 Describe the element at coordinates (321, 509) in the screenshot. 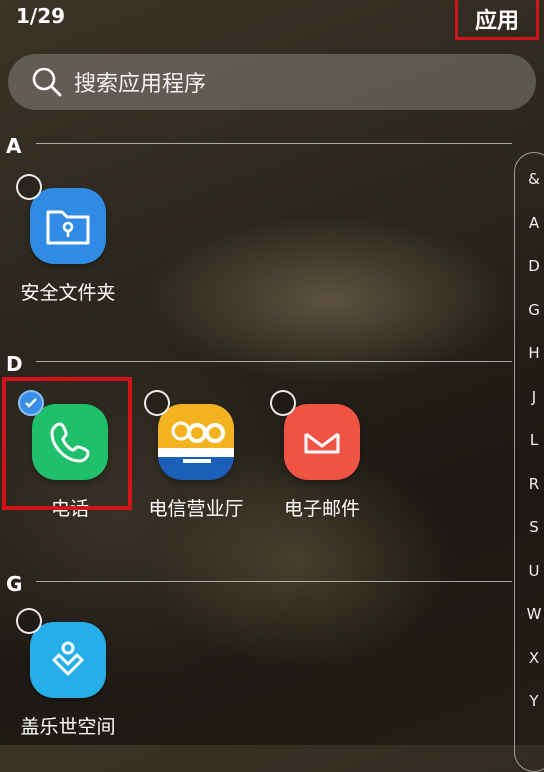

I see `app-label: 电子邮件` at that location.